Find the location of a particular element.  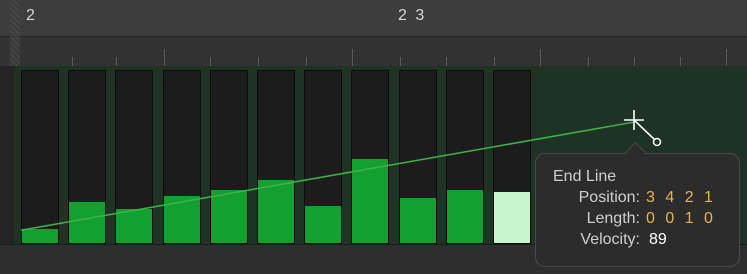

ruler-beat-row is located at coordinates (373, 51).